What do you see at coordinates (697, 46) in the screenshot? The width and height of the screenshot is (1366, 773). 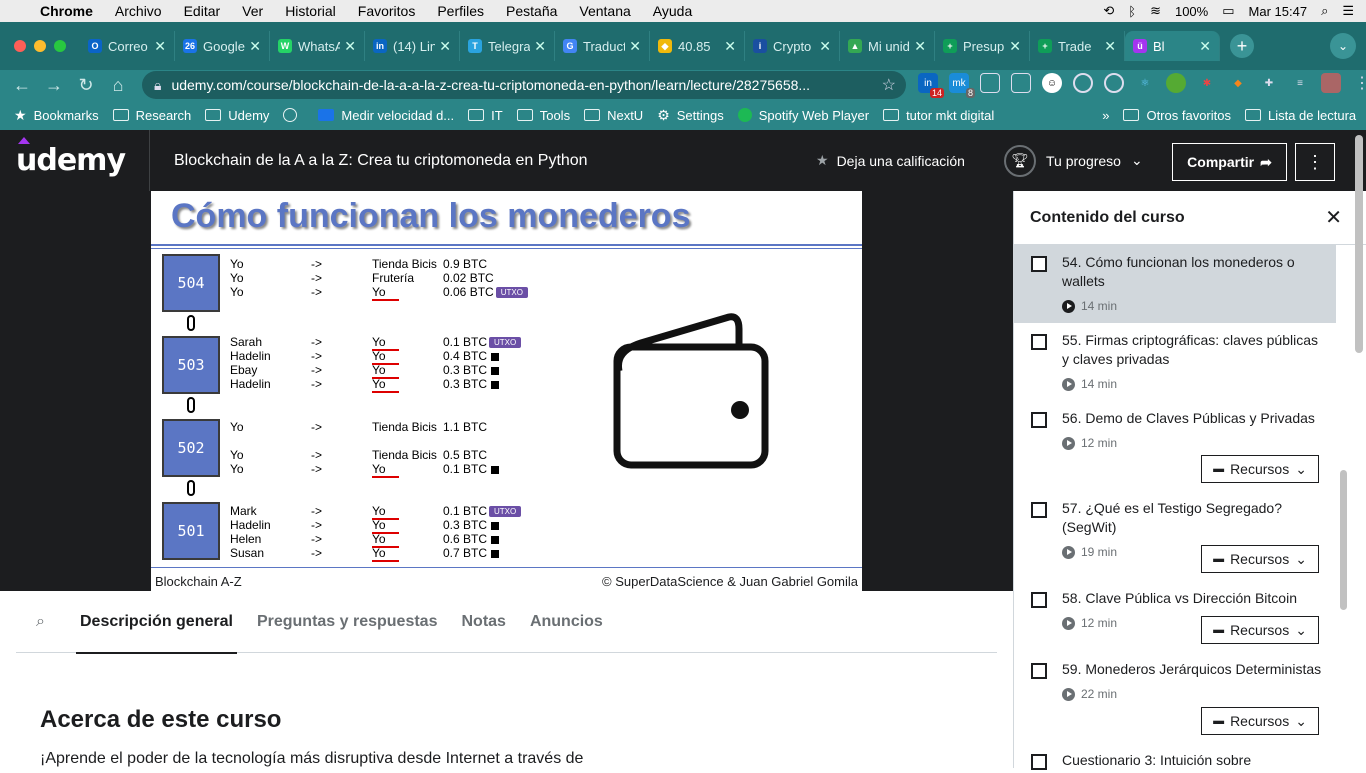 I see `browser-tab: ◆ 40.85 ✕` at bounding box center [697, 46].